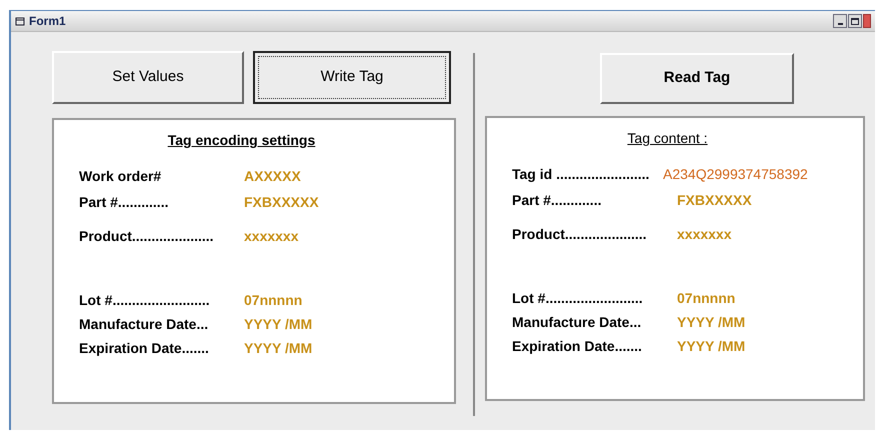 This screenshot has width=876, height=431. What do you see at coordinates (272, 176) in the screenshot?
I see `field-value: AXXXXX` at bounding box center [272, 176].